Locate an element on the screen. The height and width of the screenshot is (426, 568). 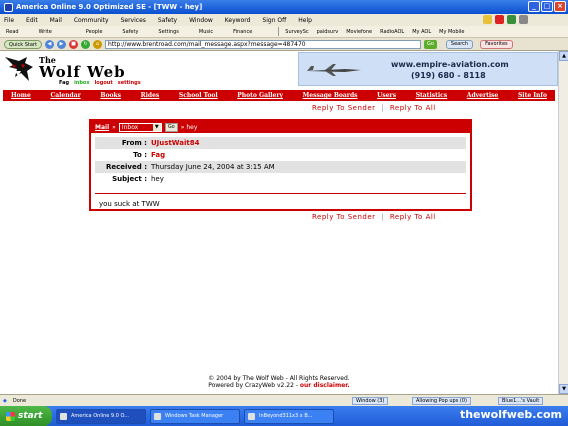
toolbar-music: Music is located at coordinates (206, 32).